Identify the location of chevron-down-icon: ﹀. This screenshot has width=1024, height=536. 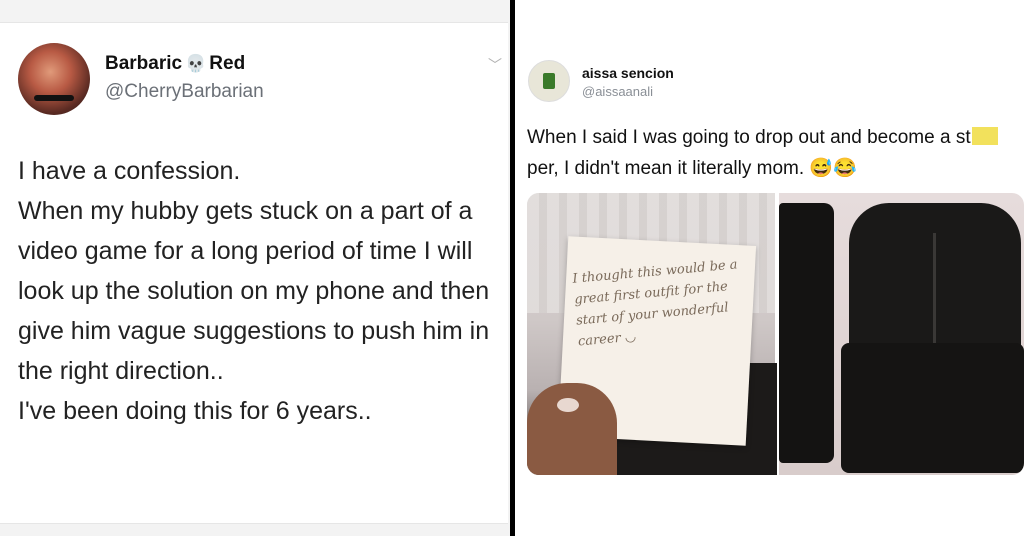
(495, 65).